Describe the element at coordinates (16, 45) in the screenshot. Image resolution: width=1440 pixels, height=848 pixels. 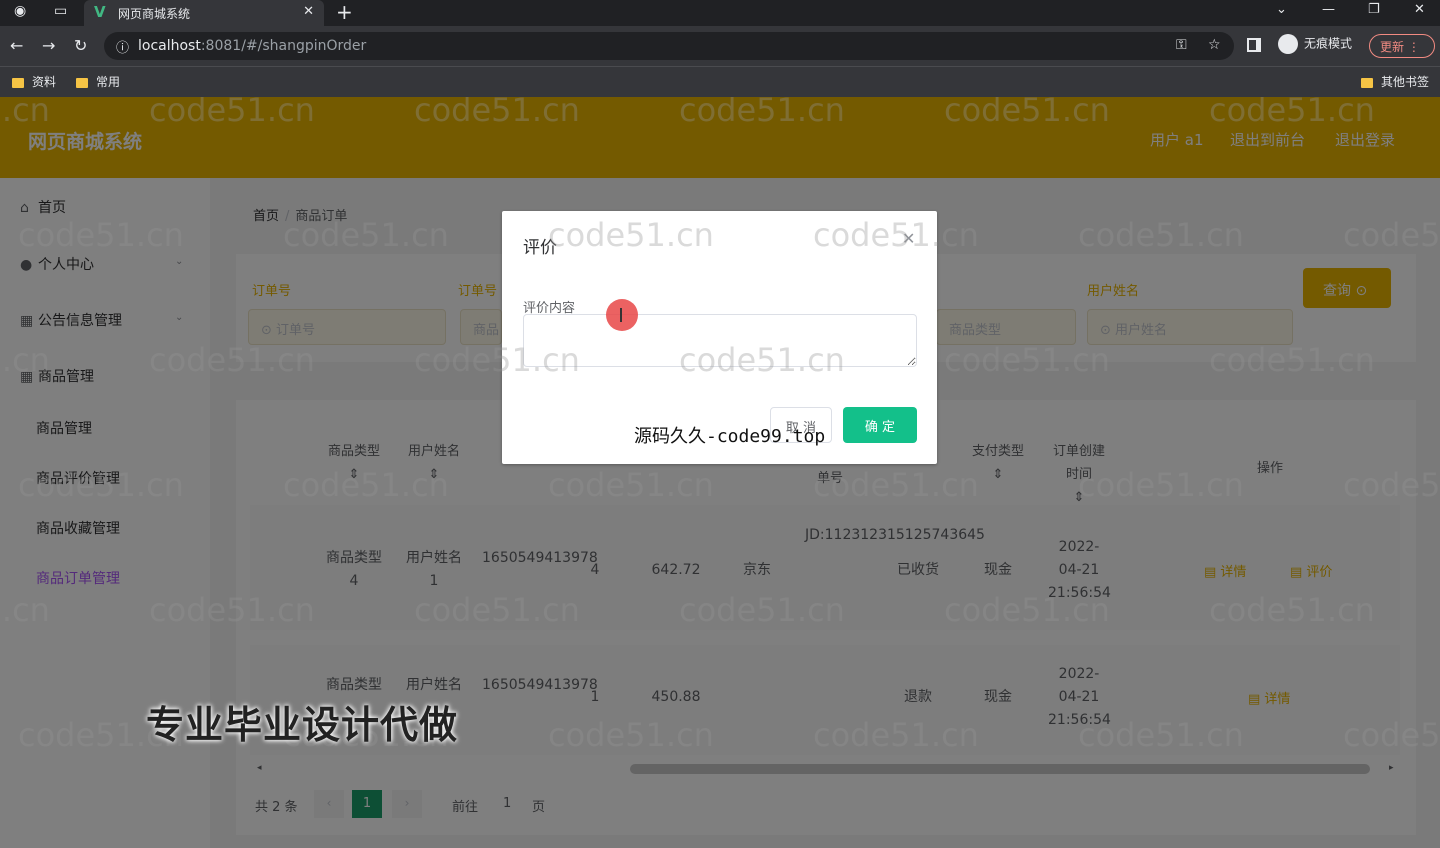
I see `back-icon: ←` at that location.